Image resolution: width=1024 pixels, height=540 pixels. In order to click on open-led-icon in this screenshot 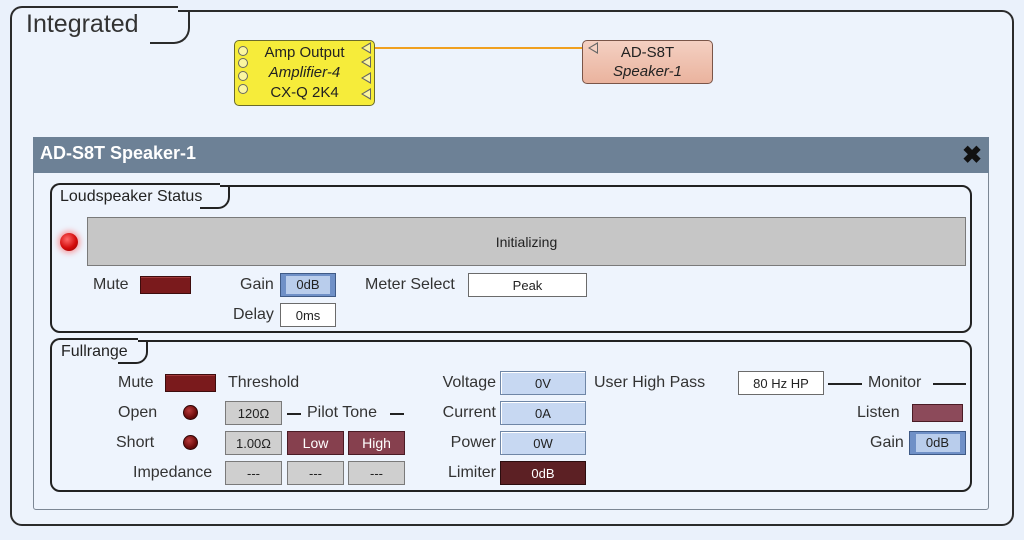, I will do `click(190, 412)`.